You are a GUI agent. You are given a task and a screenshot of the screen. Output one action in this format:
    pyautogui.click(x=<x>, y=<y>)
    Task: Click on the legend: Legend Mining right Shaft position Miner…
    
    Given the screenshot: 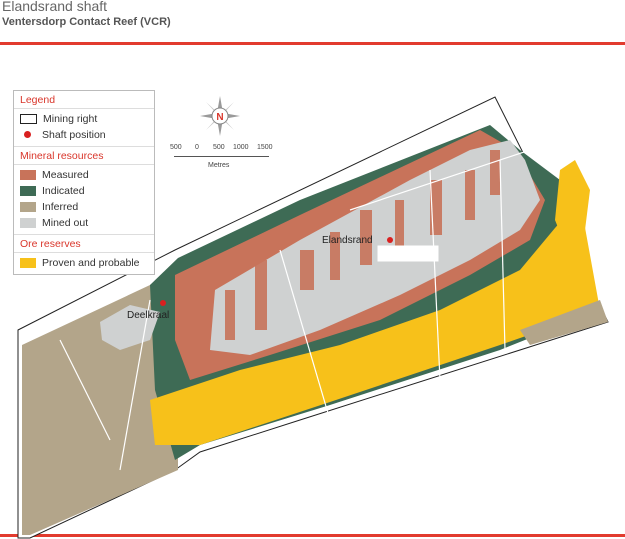 What is the action you would take?
    pyautogui.click(x=84, y=182)
    